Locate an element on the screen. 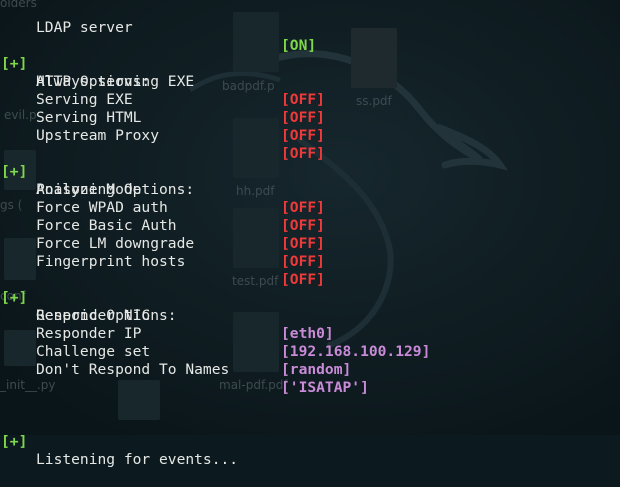 This screenshot has height=487, width=620. option-row: Serving EXE [OFF] is located at coordinates (162, 99).